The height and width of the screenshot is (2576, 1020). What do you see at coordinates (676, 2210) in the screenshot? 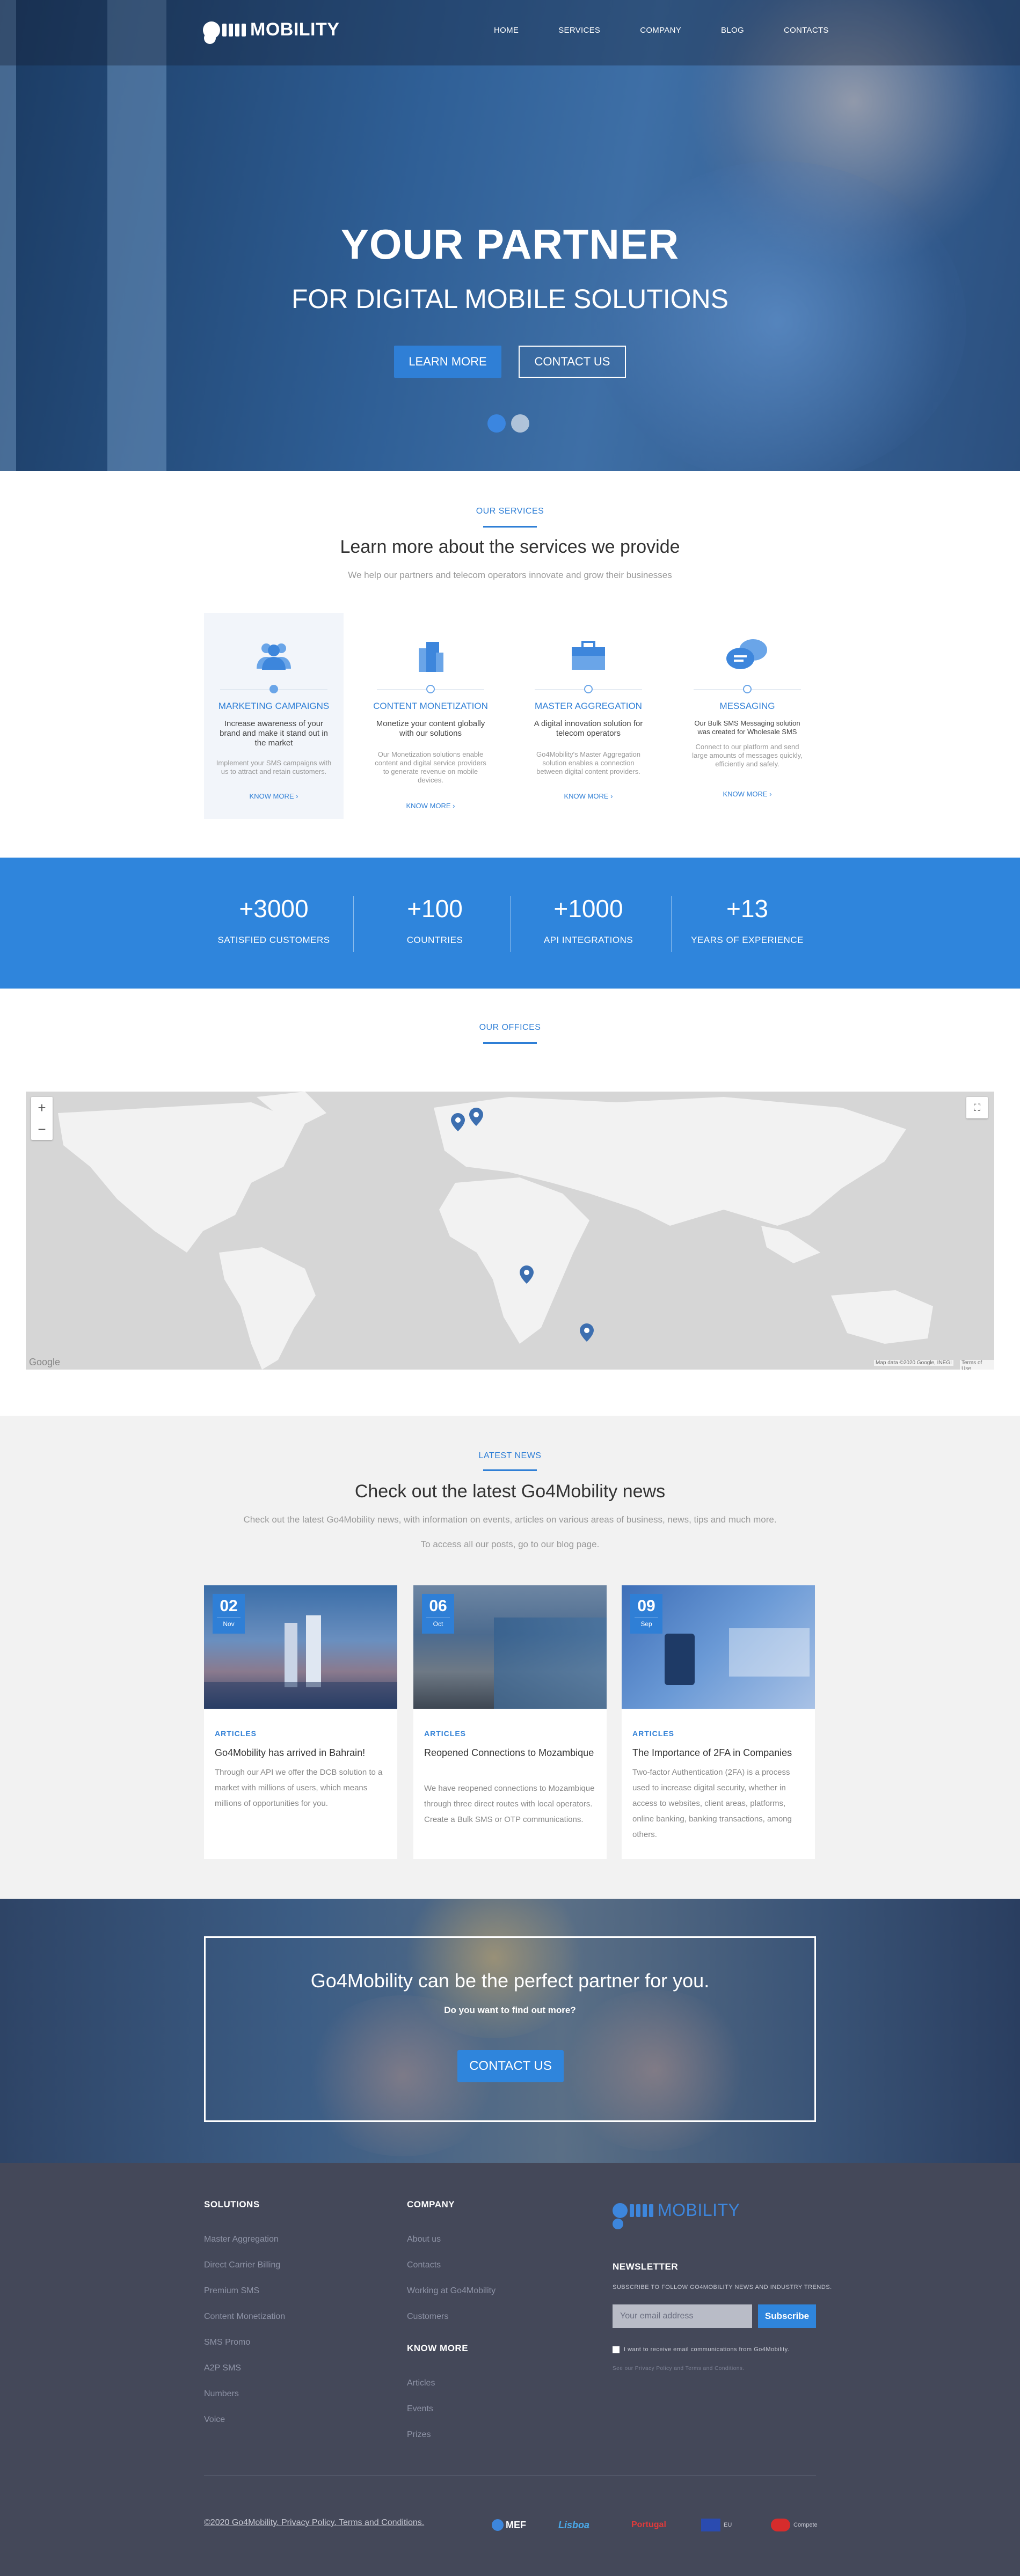
I see `footer-logo: MOBILITY` at bounding box center [676, 2210].